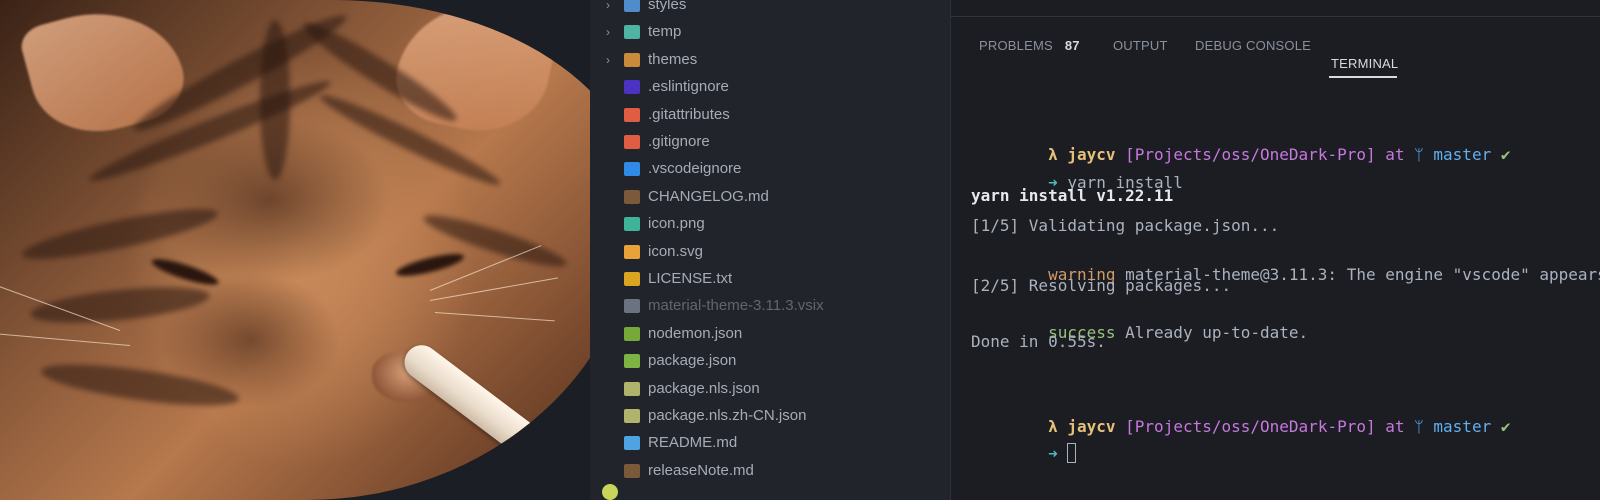 The height and width of the screenshot is (500, 1600). What do you see at coordinates (692, 361) in the screenshot?
I see `explorer-item-label: package.json` at bounding box center [692, 361].